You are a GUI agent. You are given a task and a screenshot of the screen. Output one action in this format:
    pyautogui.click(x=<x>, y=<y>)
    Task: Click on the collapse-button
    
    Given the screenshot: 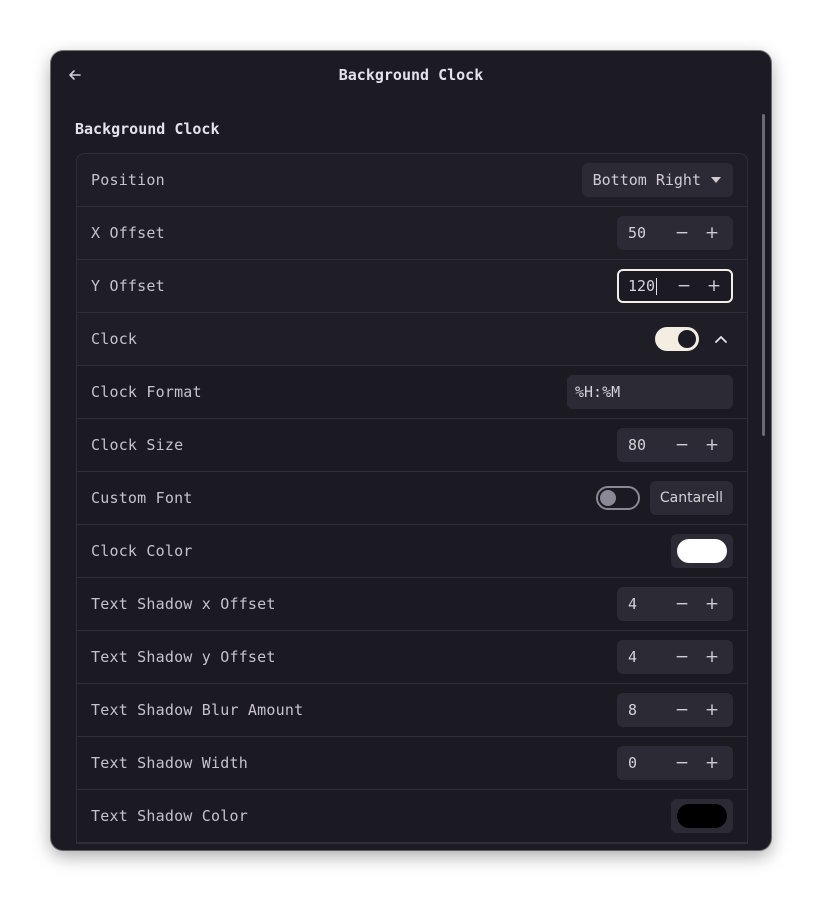 What is the action you would take?
    pyautogui.click(x=721, y=339)
    